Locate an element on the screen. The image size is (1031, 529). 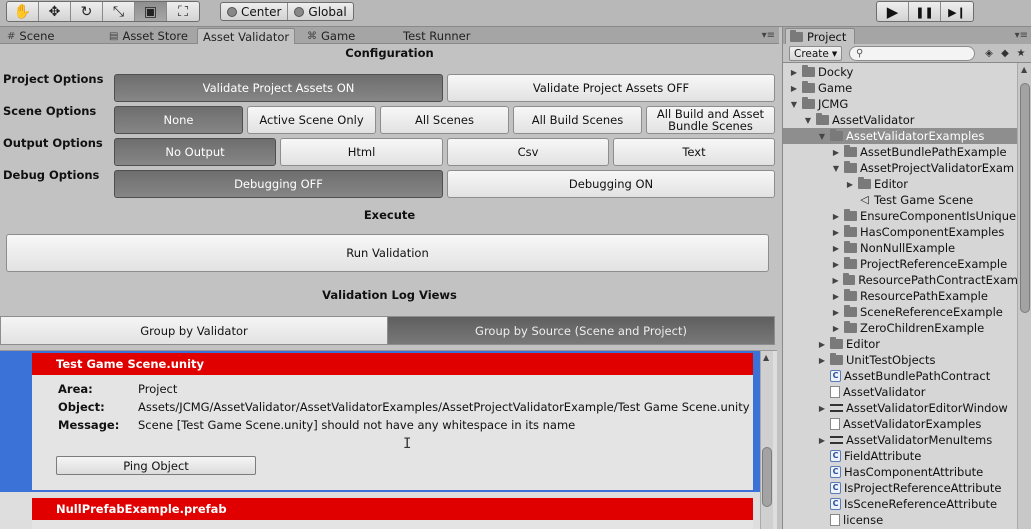
move-tool-button: ✥ is located at coordinates (55, 11).